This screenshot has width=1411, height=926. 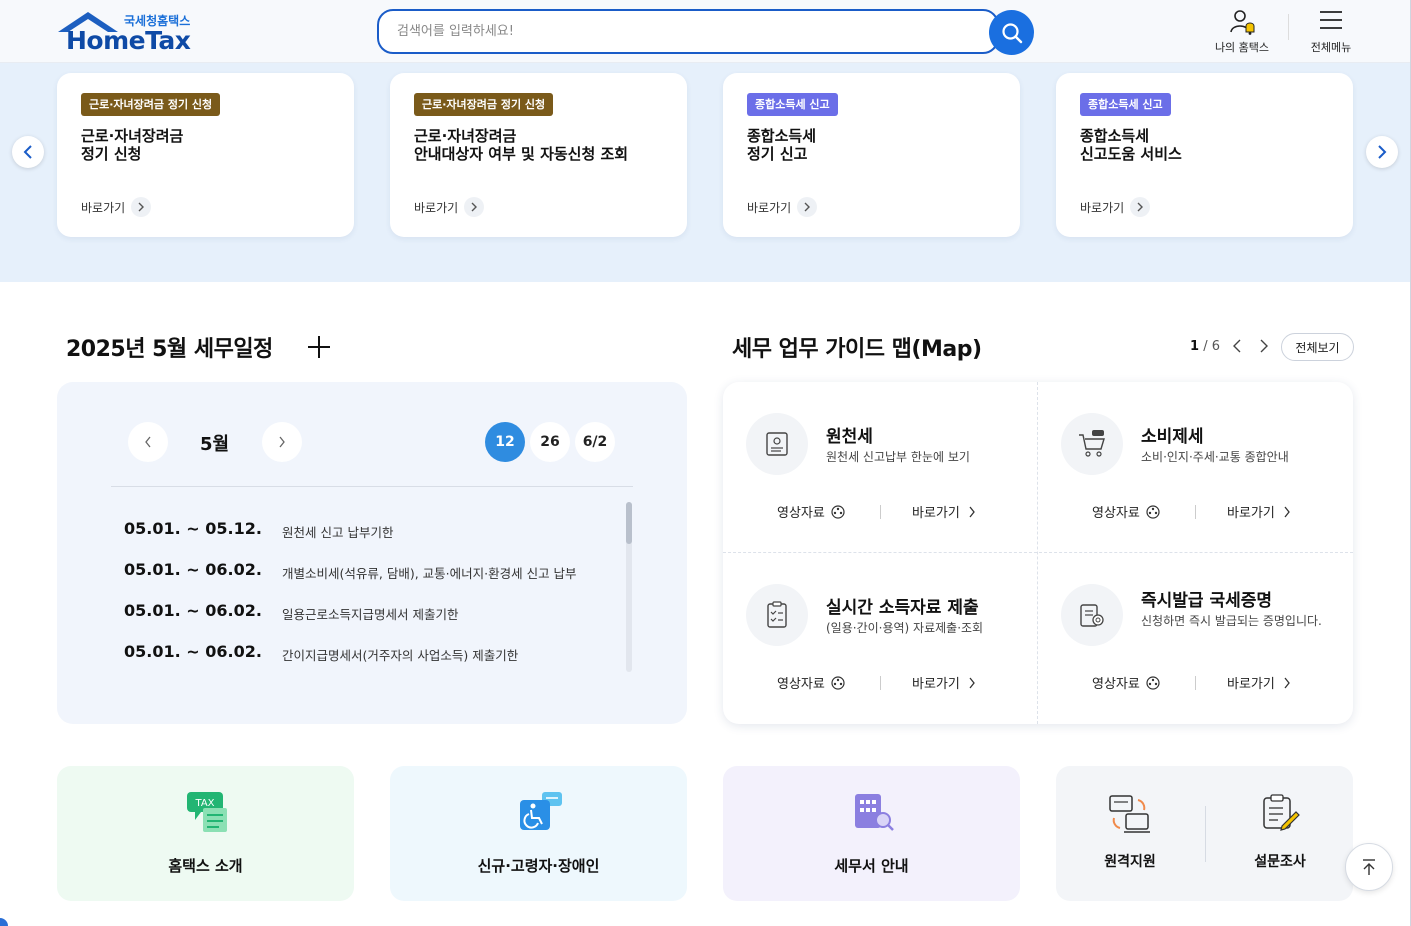 I want to click on chevron-left-icon, so click(x=27, y=152).